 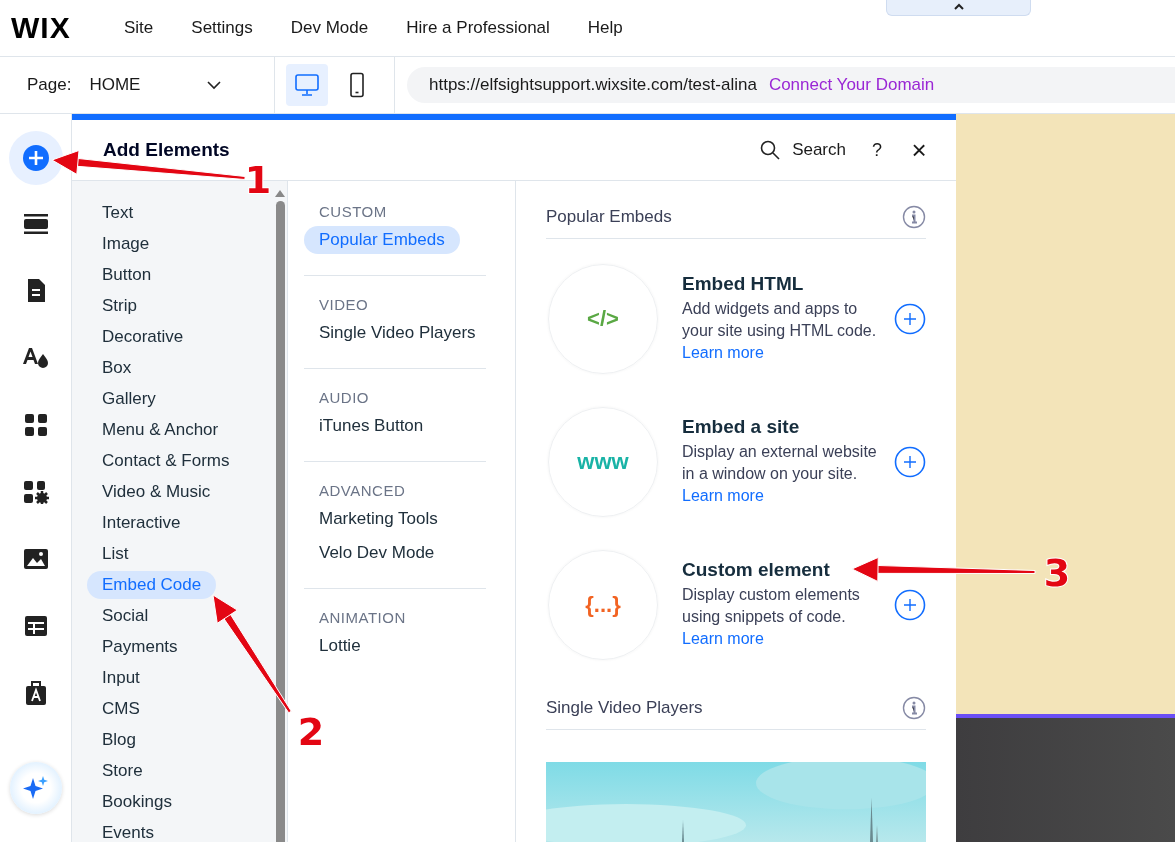 I want to click on category-item: Store, so click(x=122, y=771).